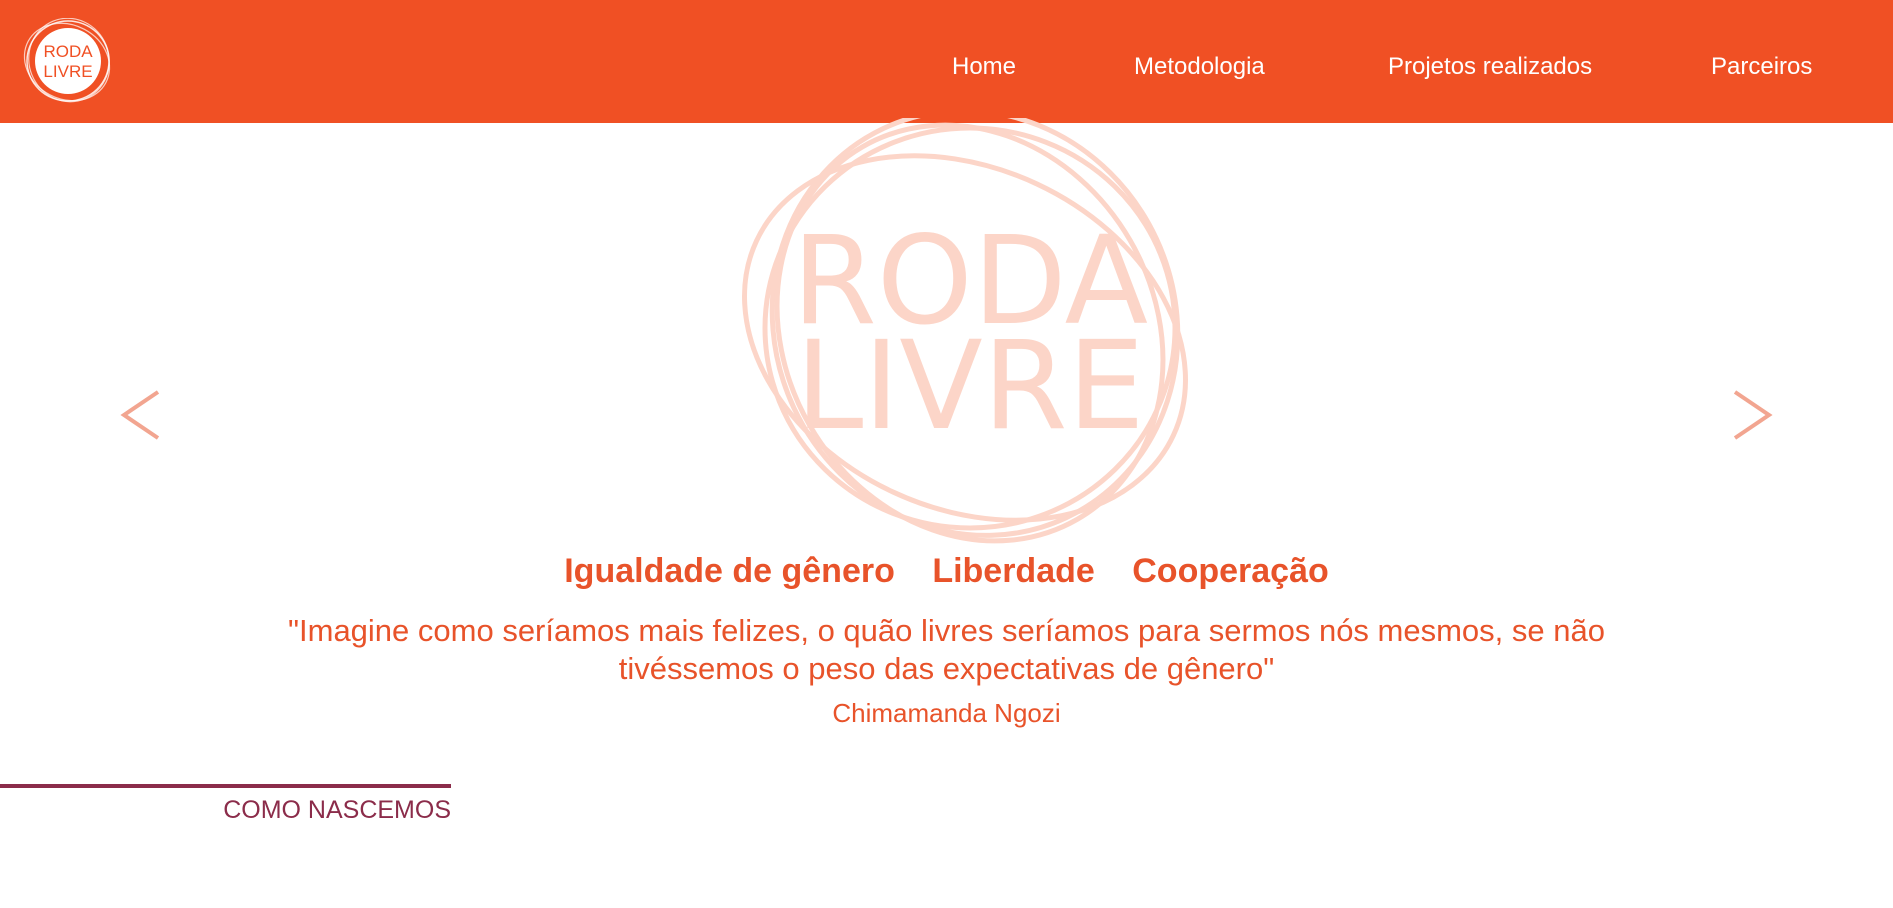 Image resolution: width=1893 pixels, height=908 pixels. Describe the element at coordinates (1752, 415) in the screenshot. I see `chevron-right-icon` at that location.